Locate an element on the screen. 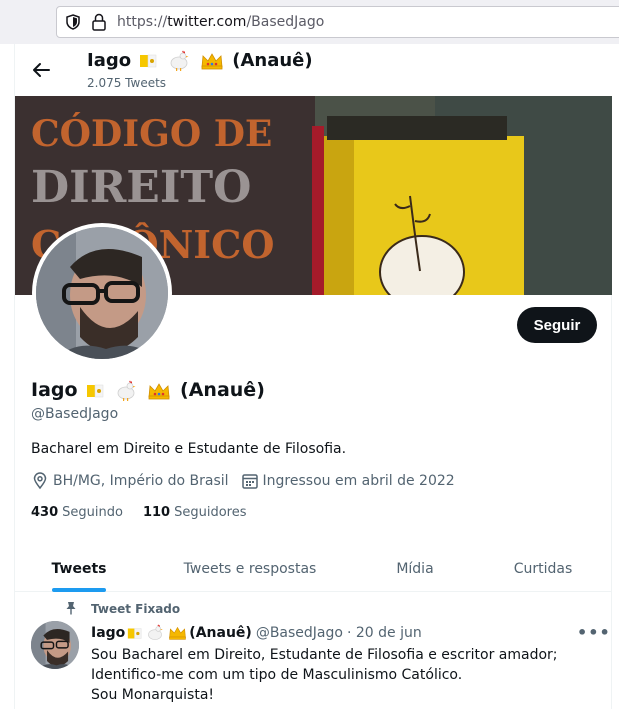  profile-name-suffix: (Anauê) is located at coordinates (222, 390).